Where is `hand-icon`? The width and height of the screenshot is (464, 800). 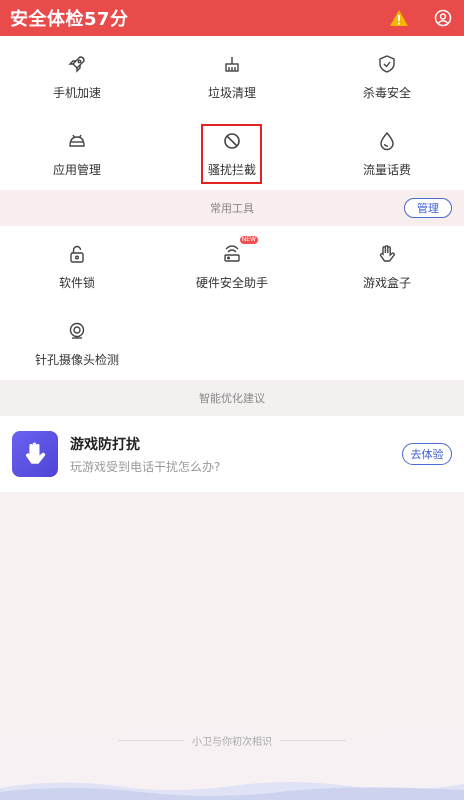
hand-icon is located at coordinates (387, 254).